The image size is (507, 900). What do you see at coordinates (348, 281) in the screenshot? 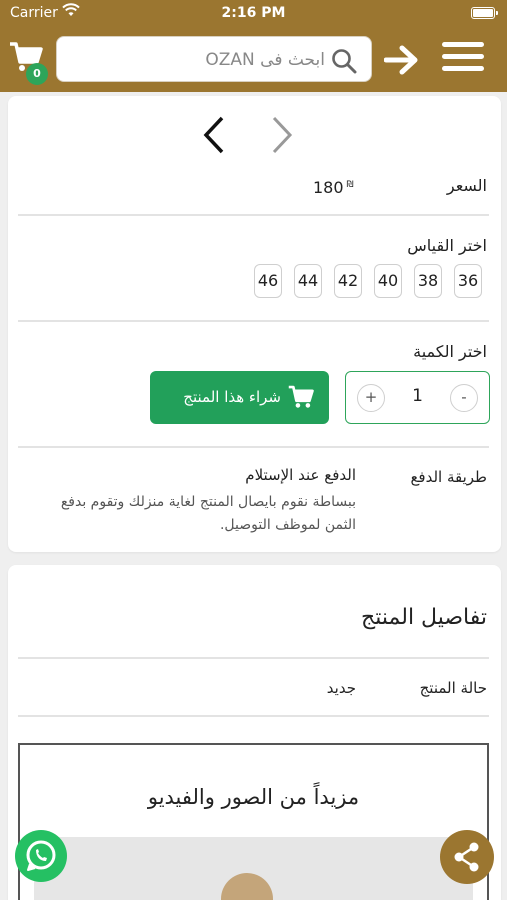
I see `size-option: 42` at bounding box center [348, 281].